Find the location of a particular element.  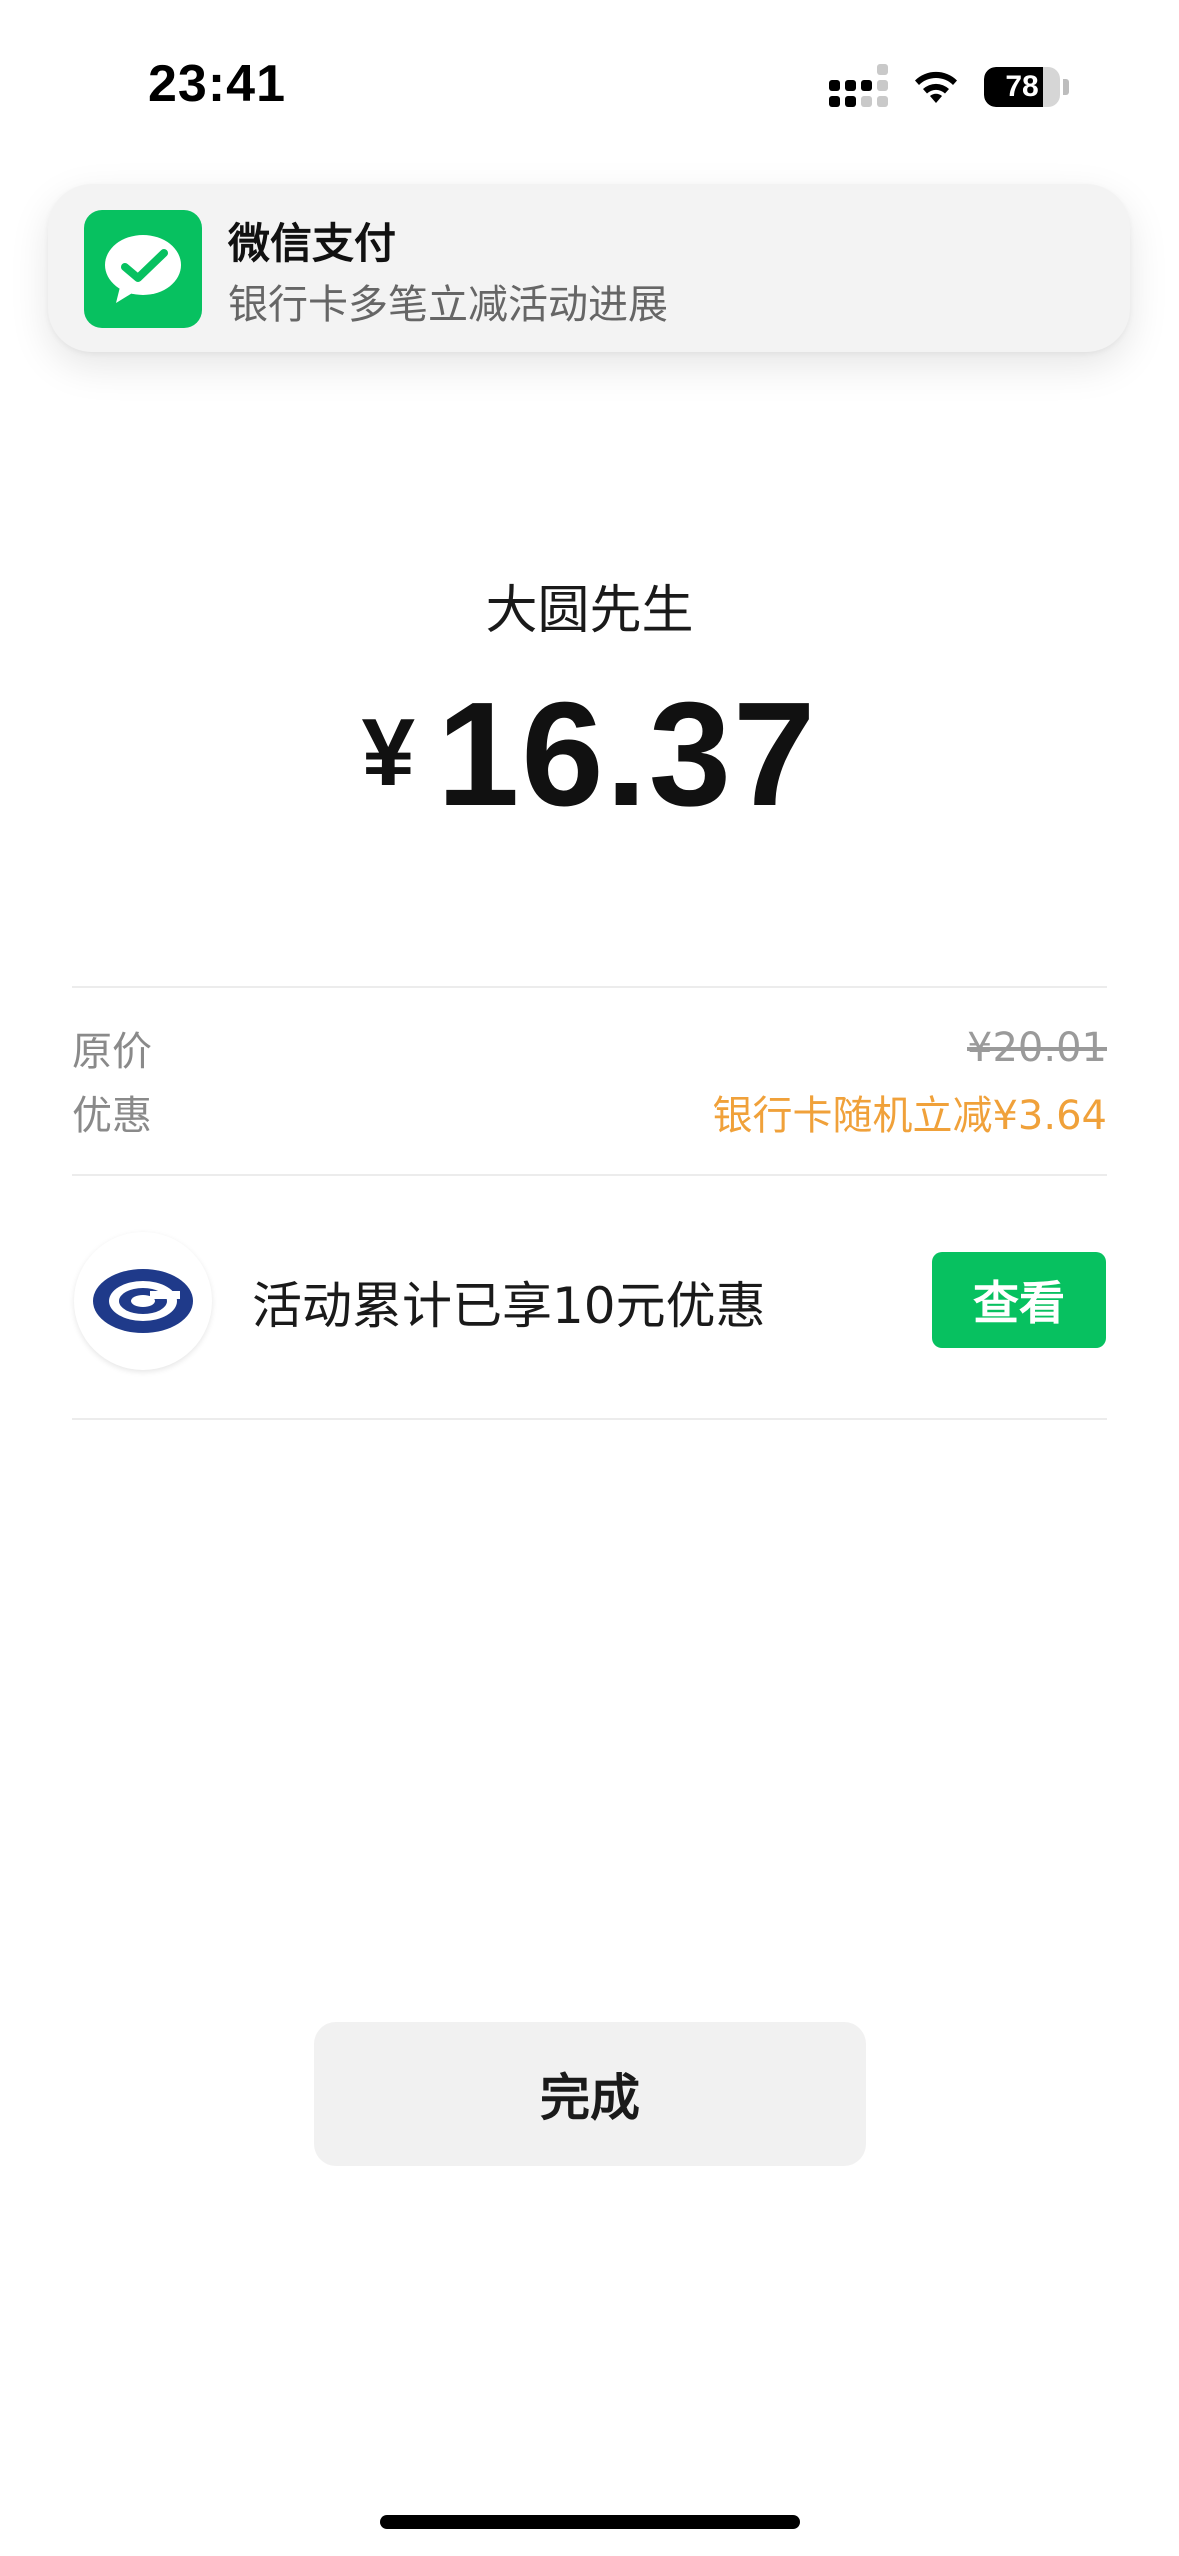

cellular-signal-icon is located at coordinates (858, 85).